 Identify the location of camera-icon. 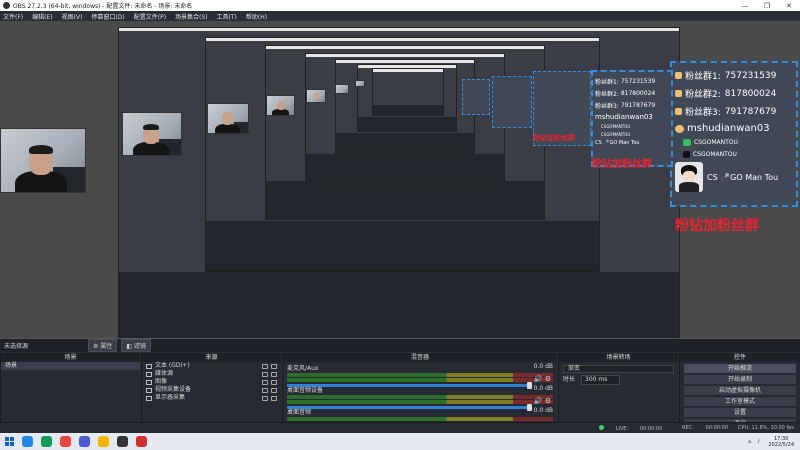
(149, 390).